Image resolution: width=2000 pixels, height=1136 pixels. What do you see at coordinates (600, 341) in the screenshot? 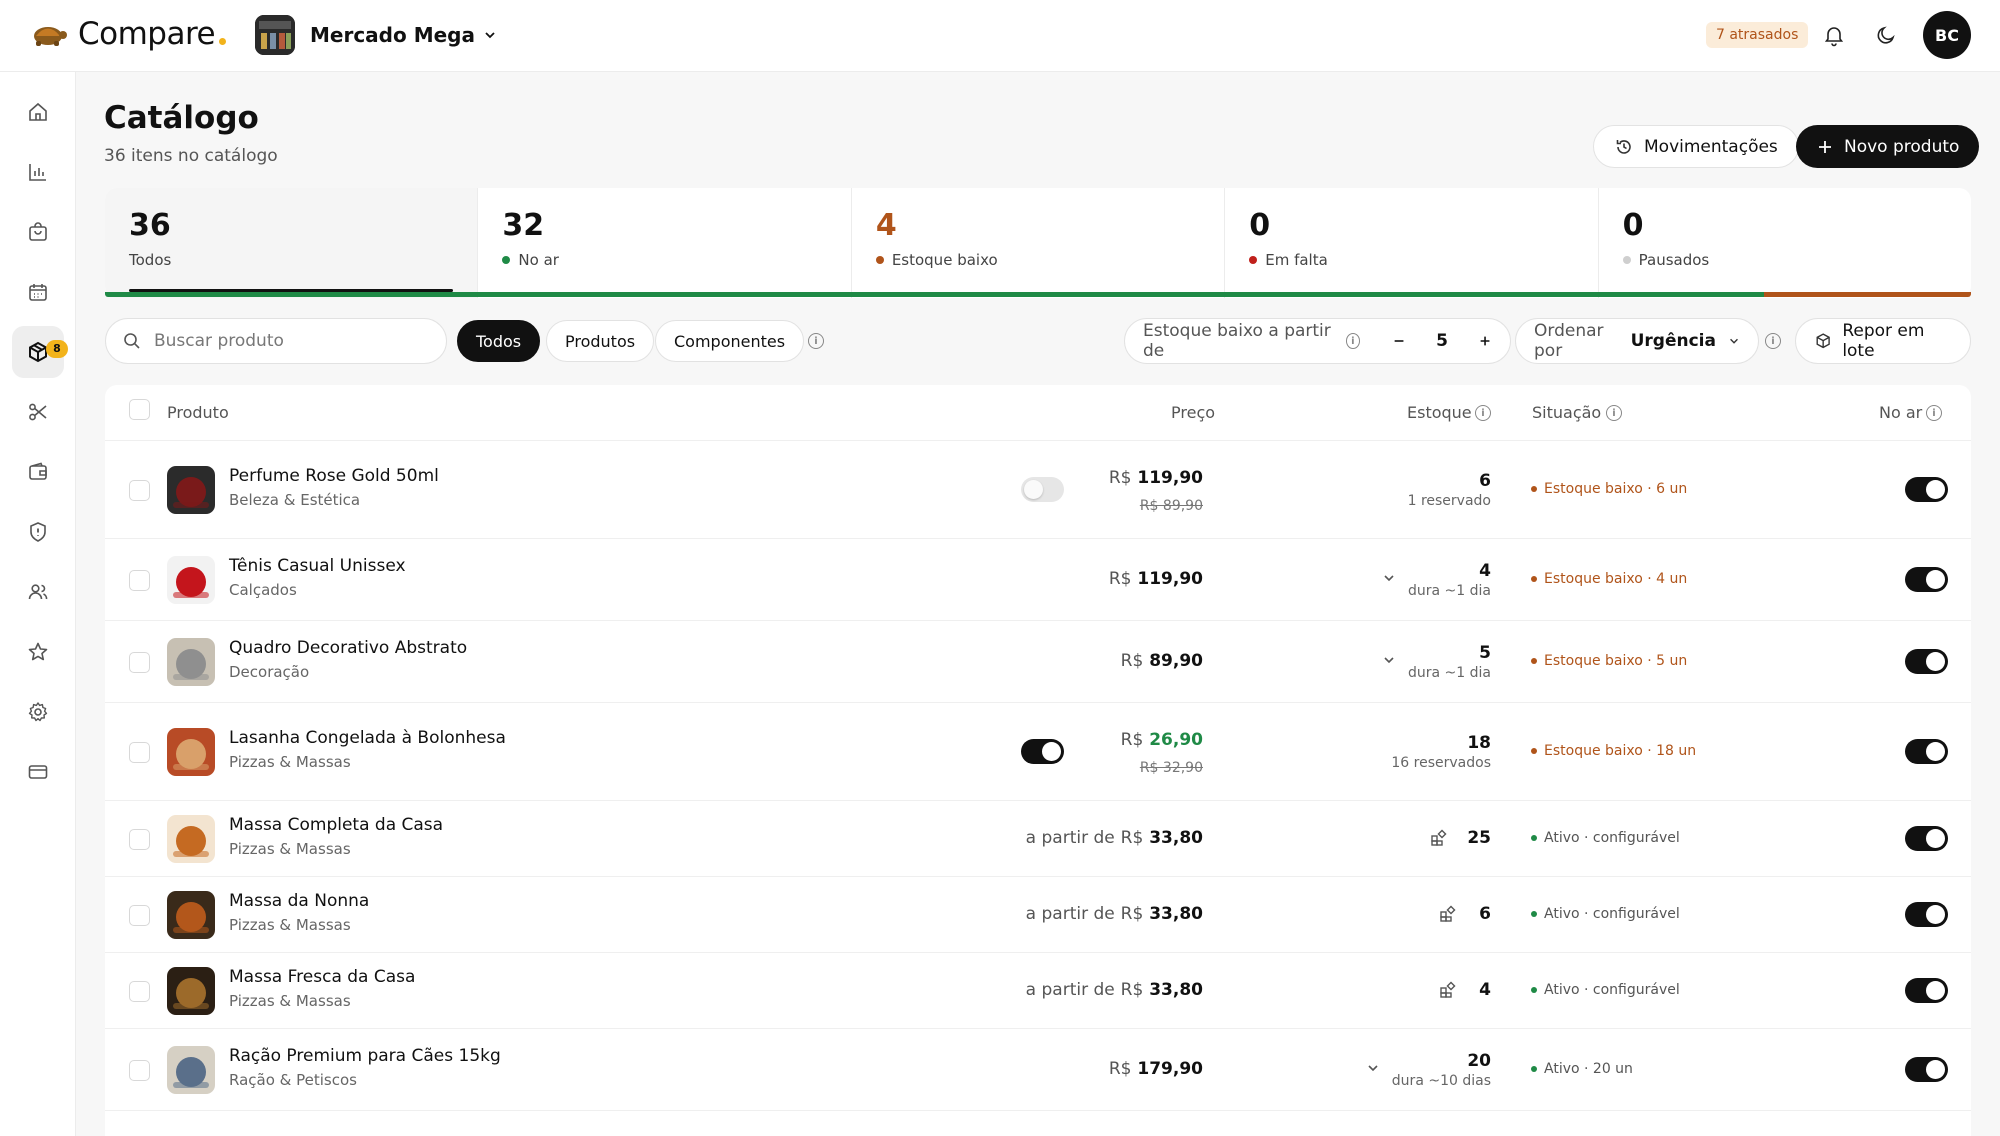
I see `tab-products: Produtos` at bounding box center [600, 341].